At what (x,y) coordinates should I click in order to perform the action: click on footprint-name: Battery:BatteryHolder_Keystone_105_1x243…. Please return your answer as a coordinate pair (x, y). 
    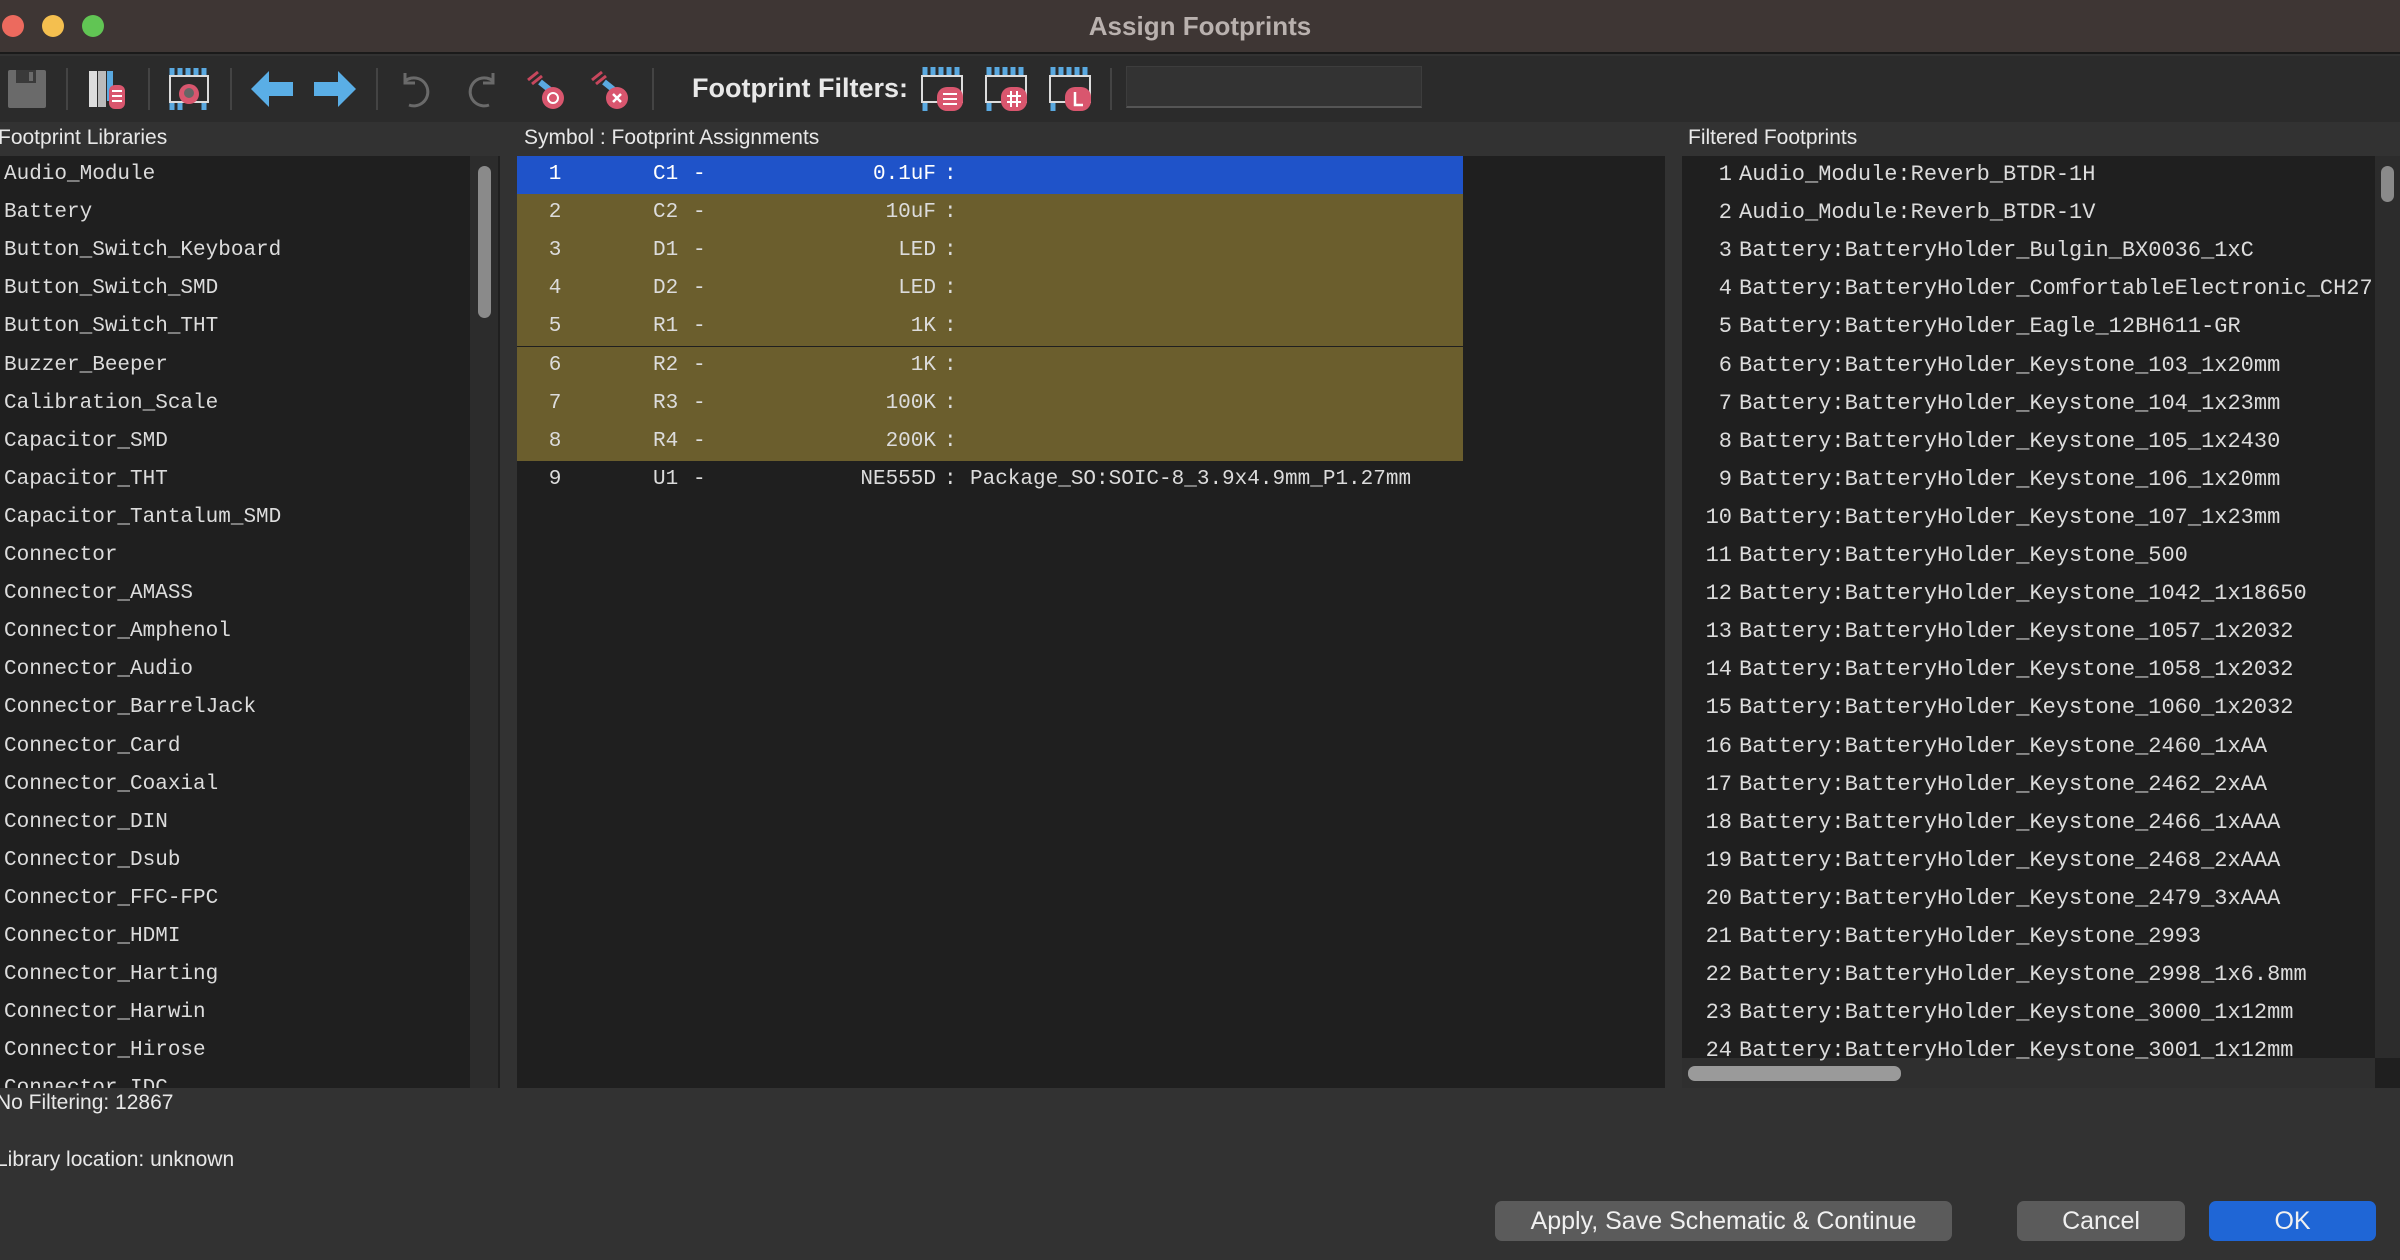
    Looking at the image, I should click on (2010, 441).